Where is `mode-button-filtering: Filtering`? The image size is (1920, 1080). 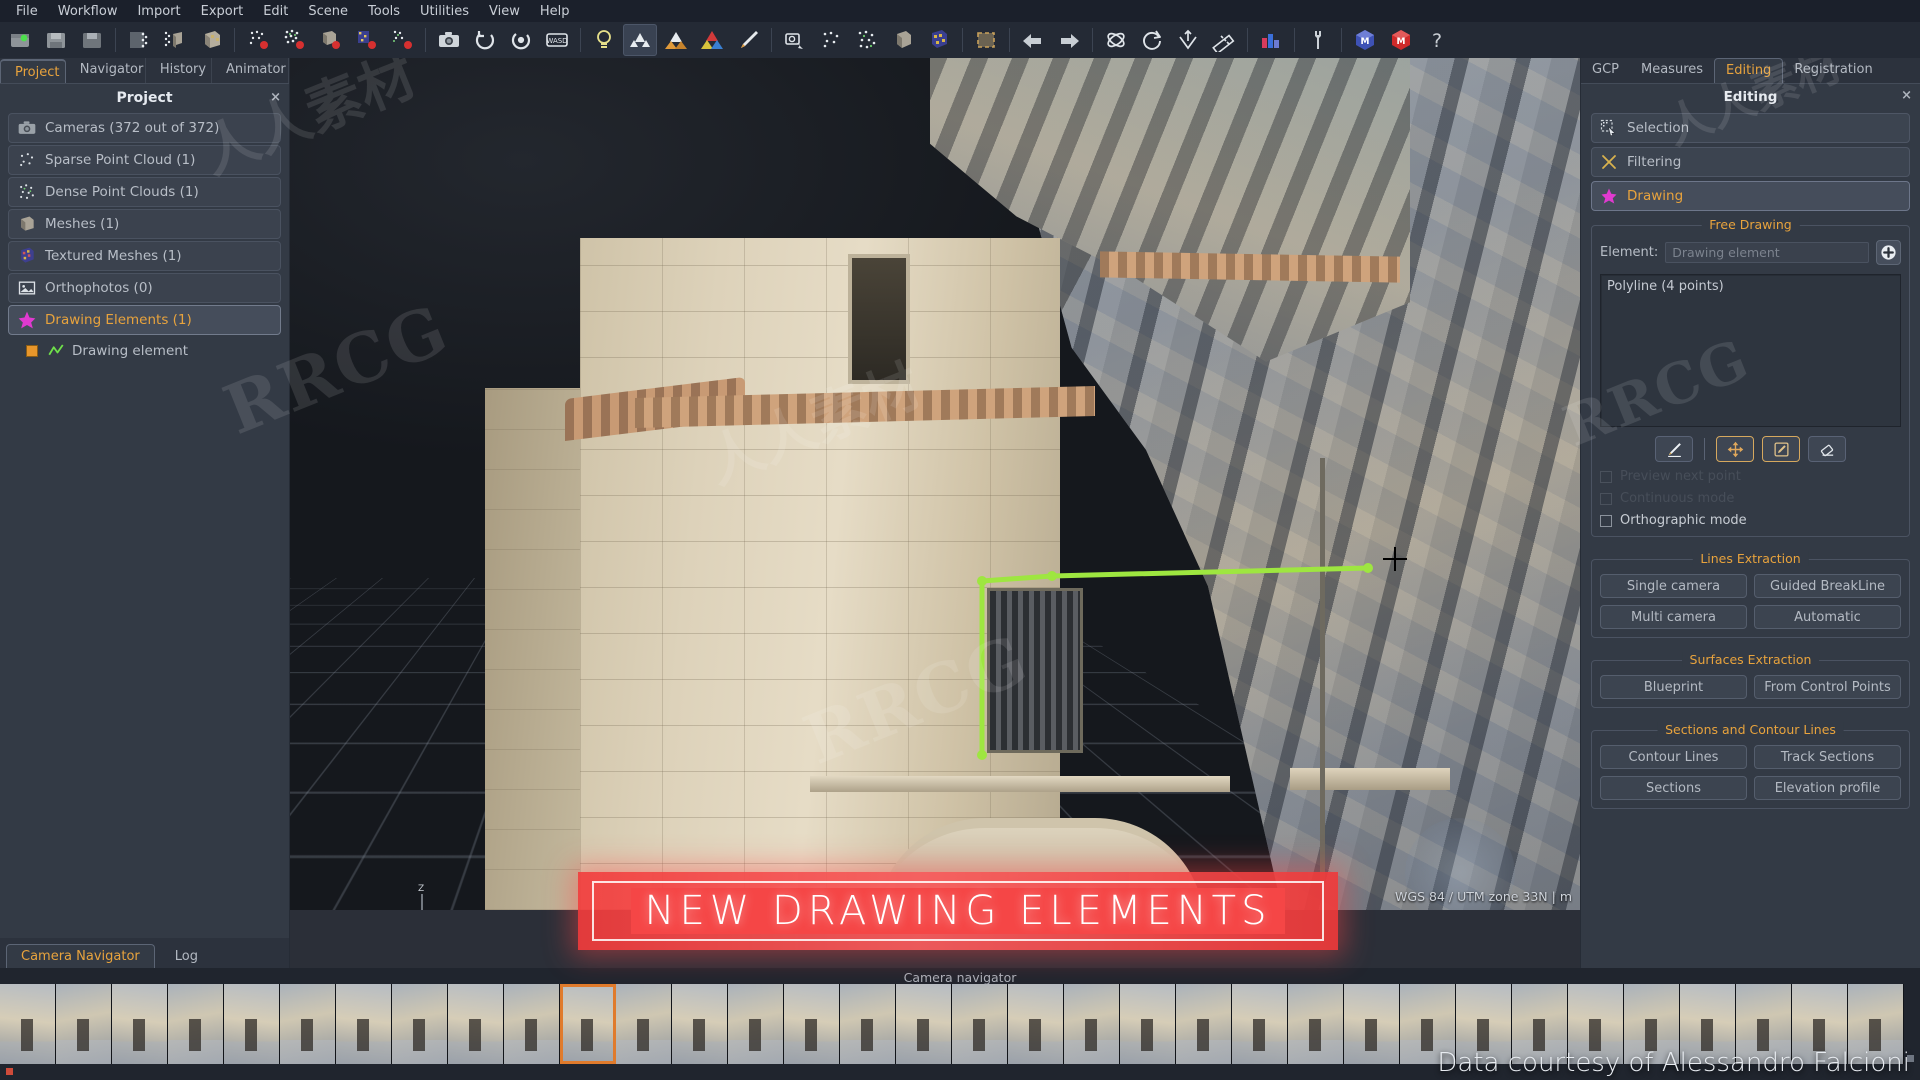 mode-button-filtering: Filtering is located at coordinates (1750, 162).